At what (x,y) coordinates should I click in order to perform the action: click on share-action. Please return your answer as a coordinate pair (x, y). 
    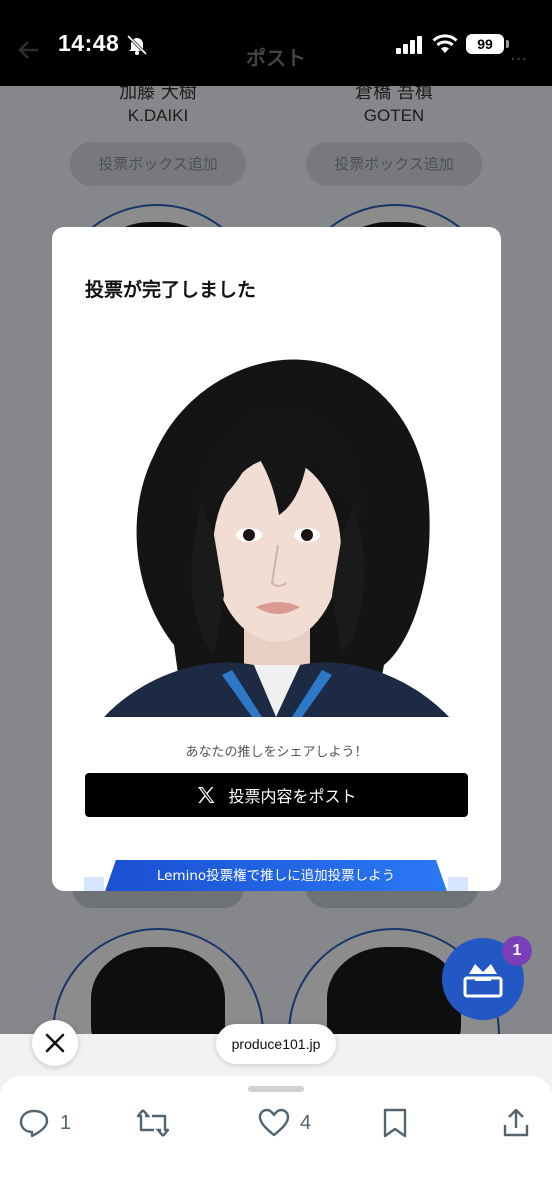
    Looking at the image, I should click on (516, 1123).